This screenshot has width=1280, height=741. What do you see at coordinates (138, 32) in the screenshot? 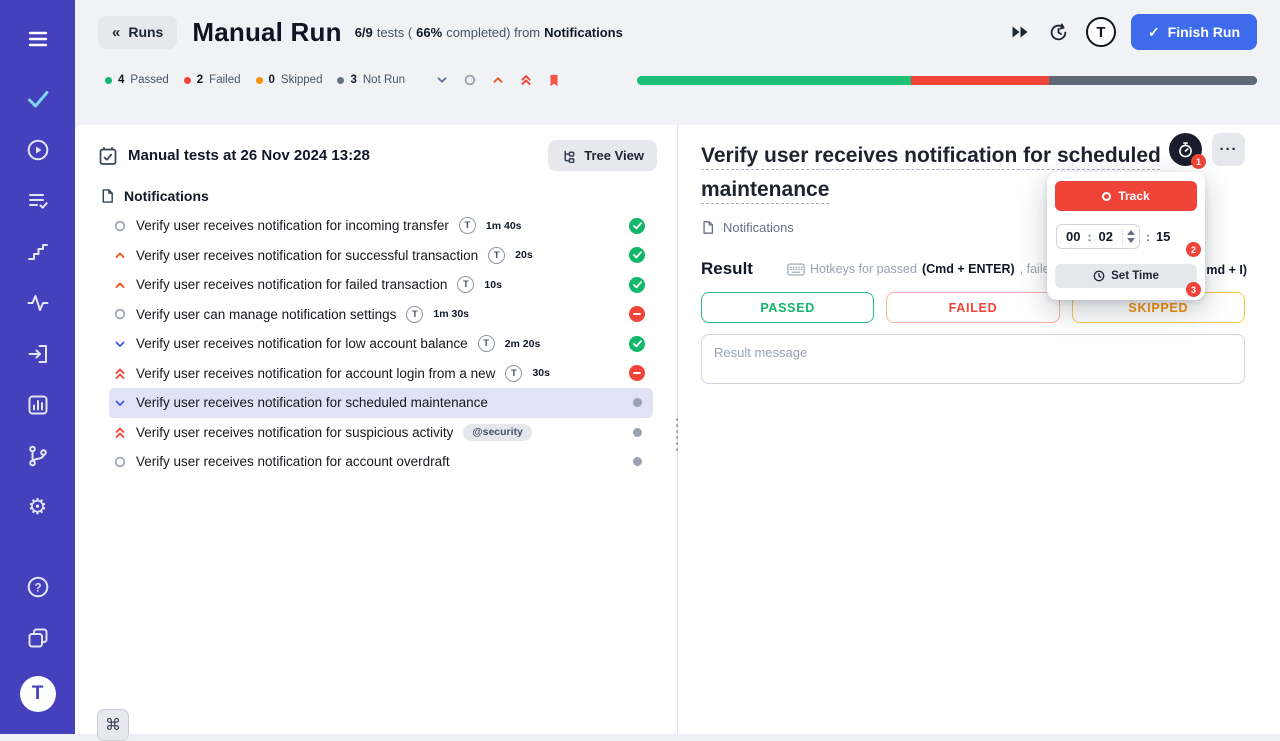
I see `back-to-runs-button: « Runs` at bounding box center [138, 32].